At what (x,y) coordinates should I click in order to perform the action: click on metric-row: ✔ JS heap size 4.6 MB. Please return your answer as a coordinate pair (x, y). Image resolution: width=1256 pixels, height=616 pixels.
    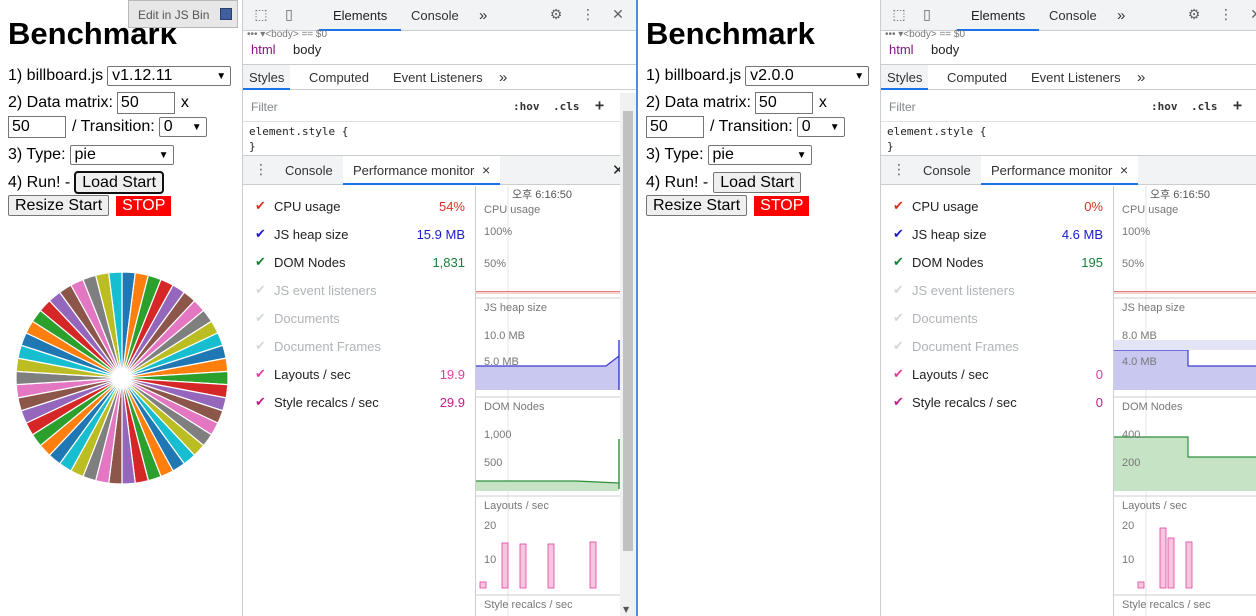
    Looking at the image, I should click on (998, 236).